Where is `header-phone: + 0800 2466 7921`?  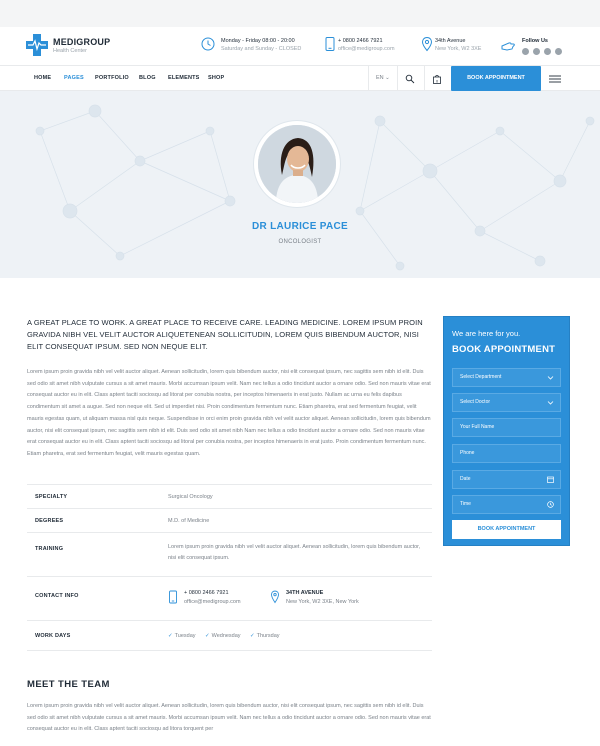
header-phone: + 0800 2466 7921 is located at coordinates (360, 41).